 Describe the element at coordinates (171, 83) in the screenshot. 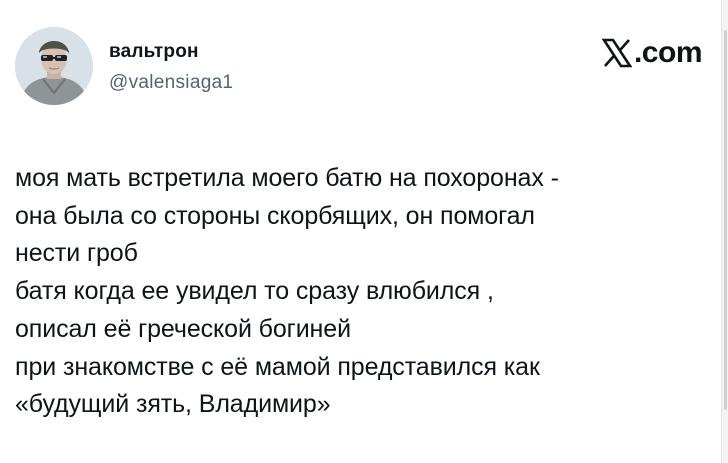

I see `author-handle: @valensiaga1` at that location.